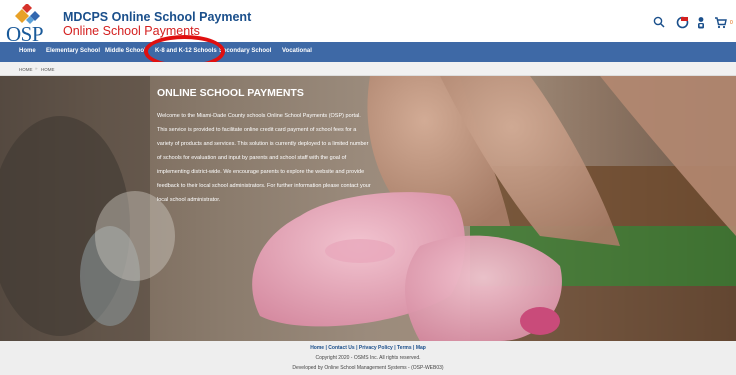 This screenshot has height=375, width=736. I want to click on nav-vocational: Vocational, so click(297, 51).